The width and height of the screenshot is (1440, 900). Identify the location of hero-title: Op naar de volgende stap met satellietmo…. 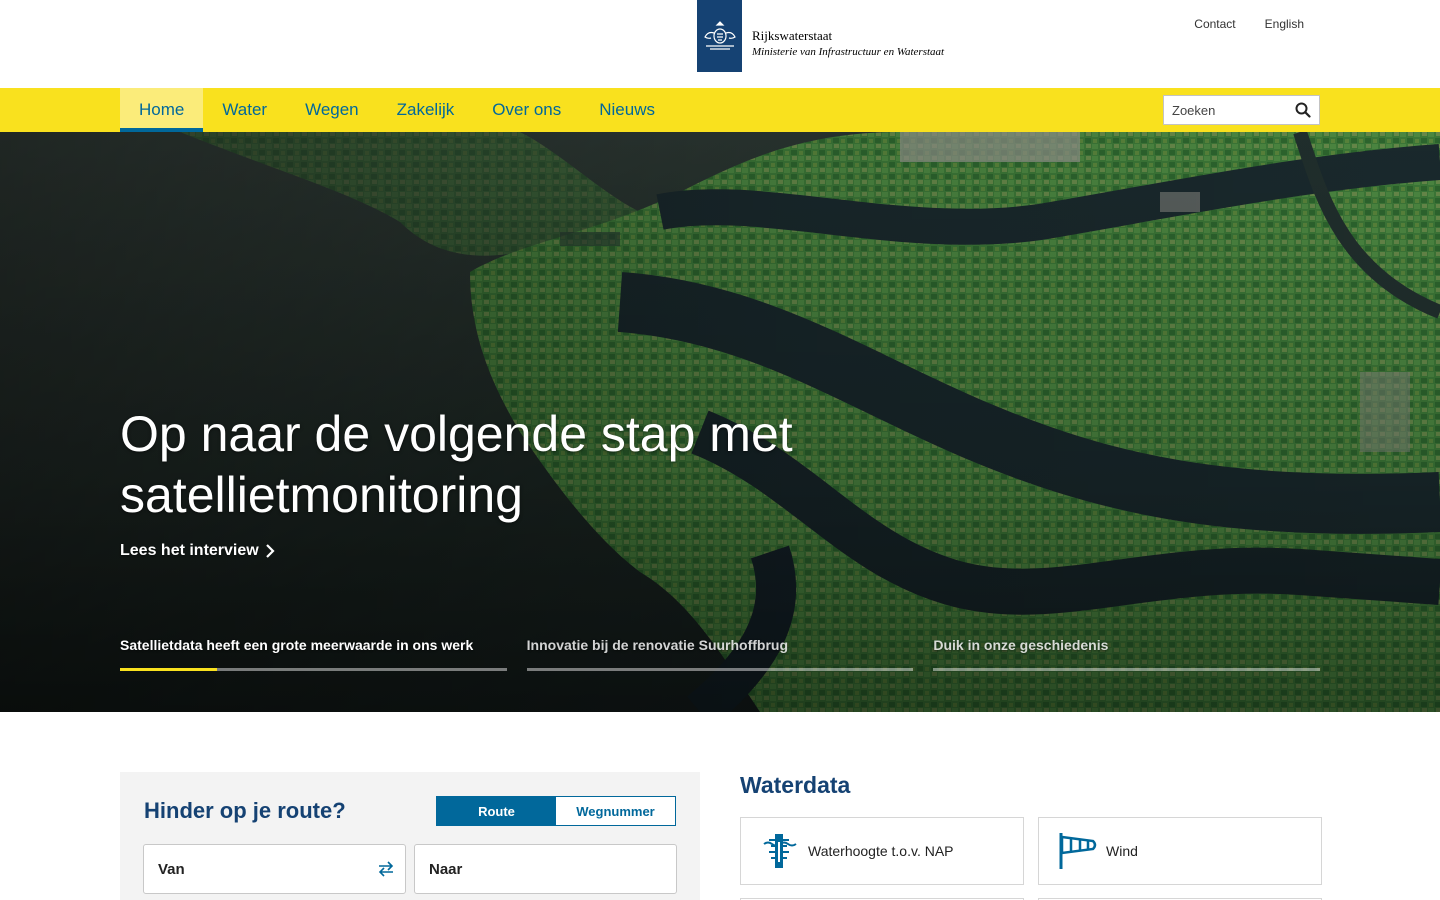
(456, 464).